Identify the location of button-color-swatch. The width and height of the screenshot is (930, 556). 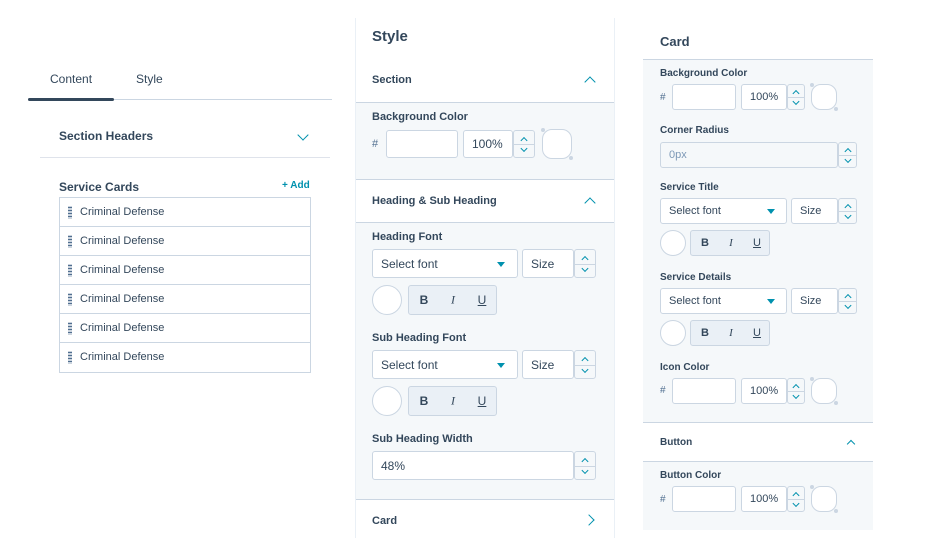
(824, 499).